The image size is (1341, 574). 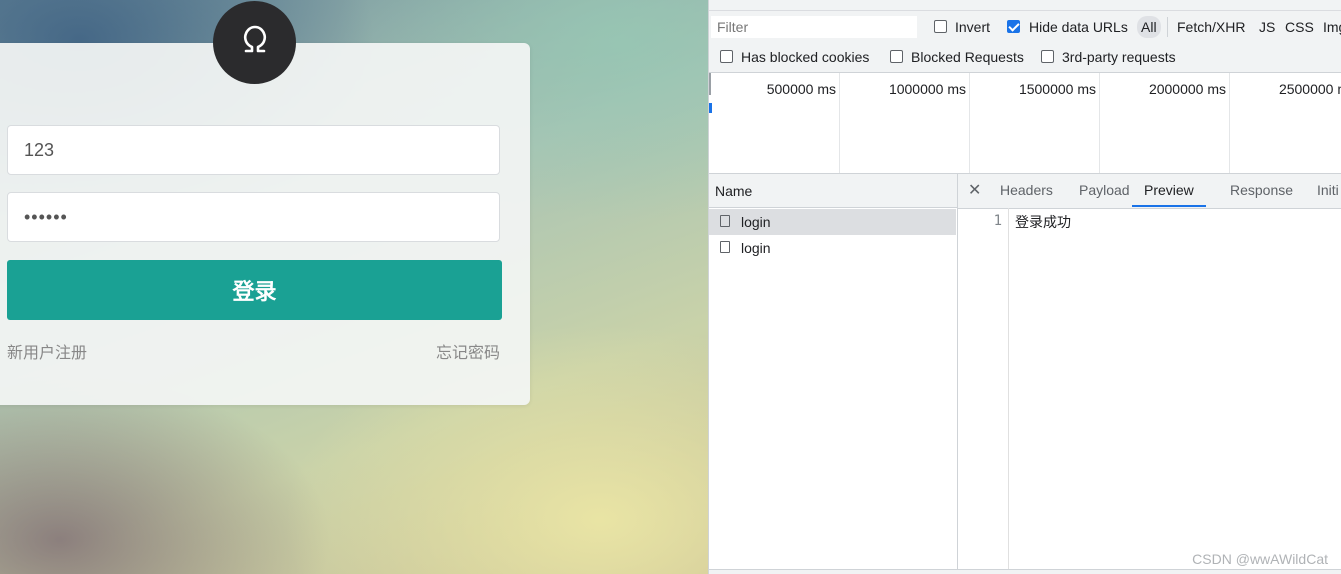 What do you see at coordinates (1057, 89) in the screenshot?
I see `timeline-tick-label: 1500000 ms` at bounding box center [1057, 89].